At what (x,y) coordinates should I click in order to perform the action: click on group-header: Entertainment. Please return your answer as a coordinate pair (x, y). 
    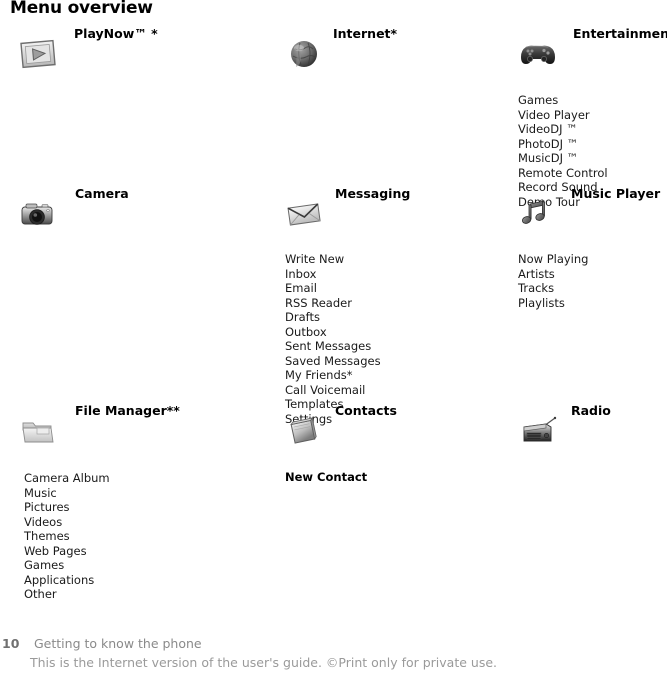
    Looking at the image, I should click on (592, 49).